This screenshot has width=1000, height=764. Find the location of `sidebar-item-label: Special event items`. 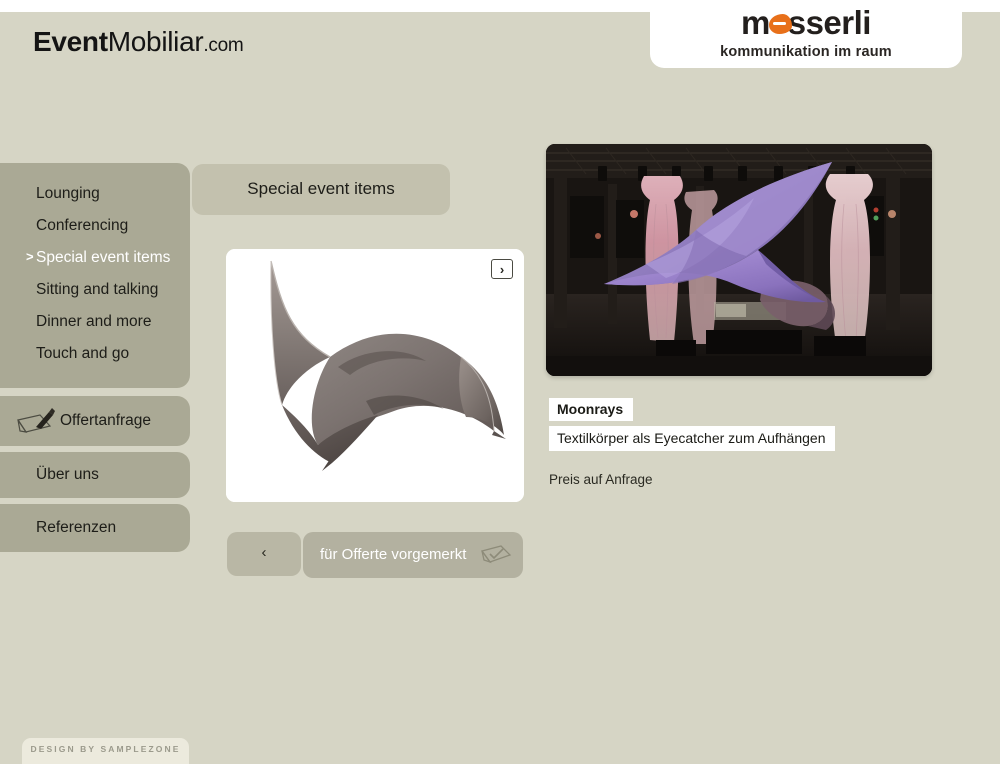

sidebar-item-label: Special event items is located at coordinates (103, 257).